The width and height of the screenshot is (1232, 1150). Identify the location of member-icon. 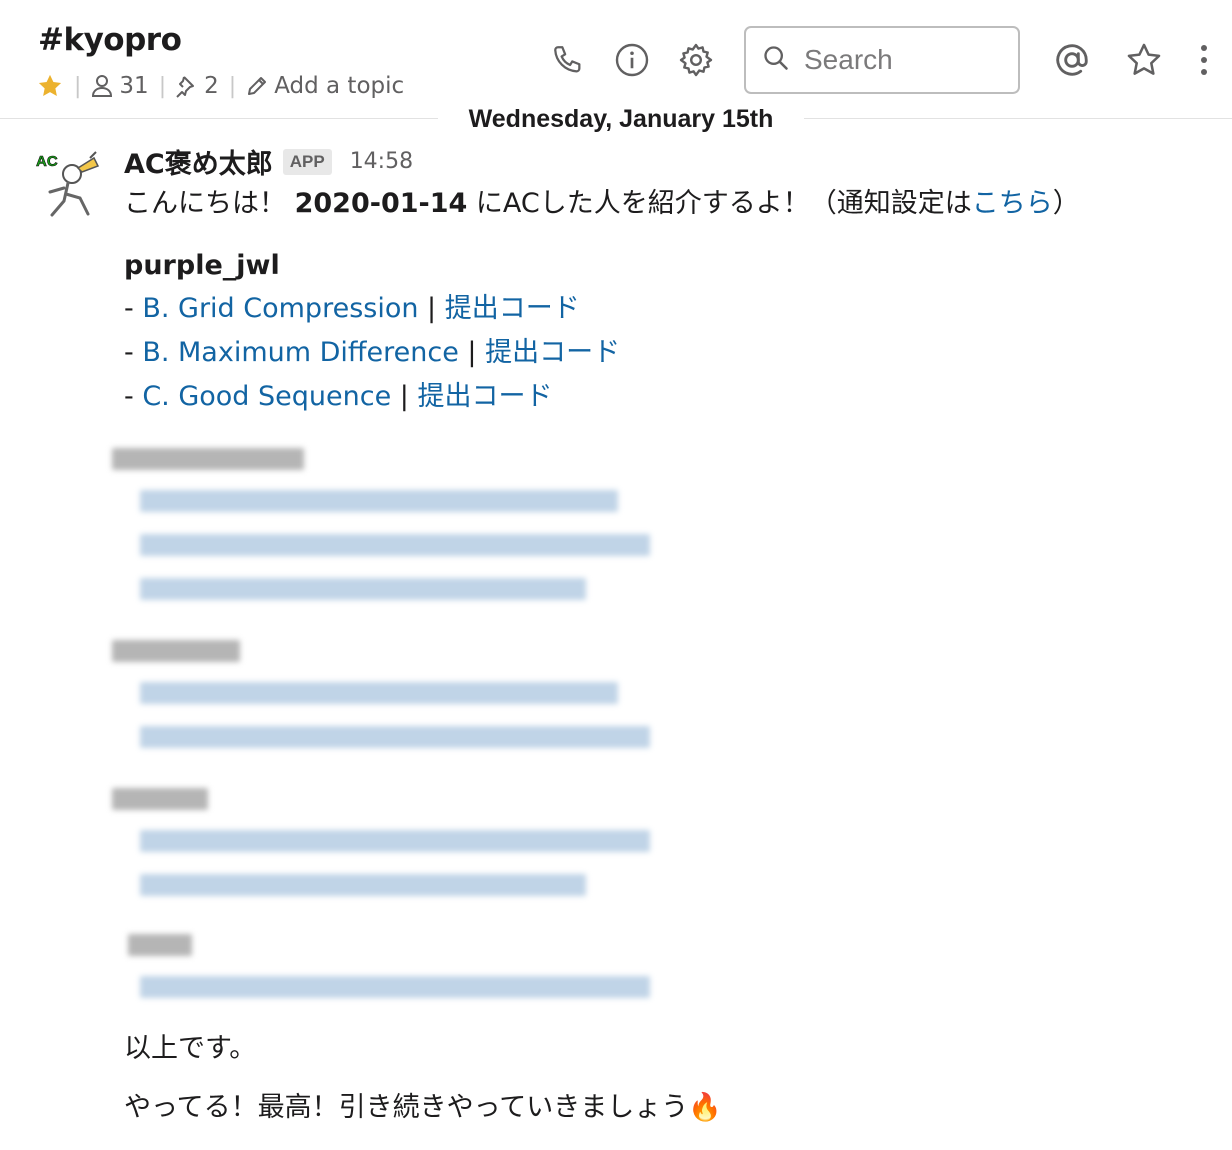
(102, 86).